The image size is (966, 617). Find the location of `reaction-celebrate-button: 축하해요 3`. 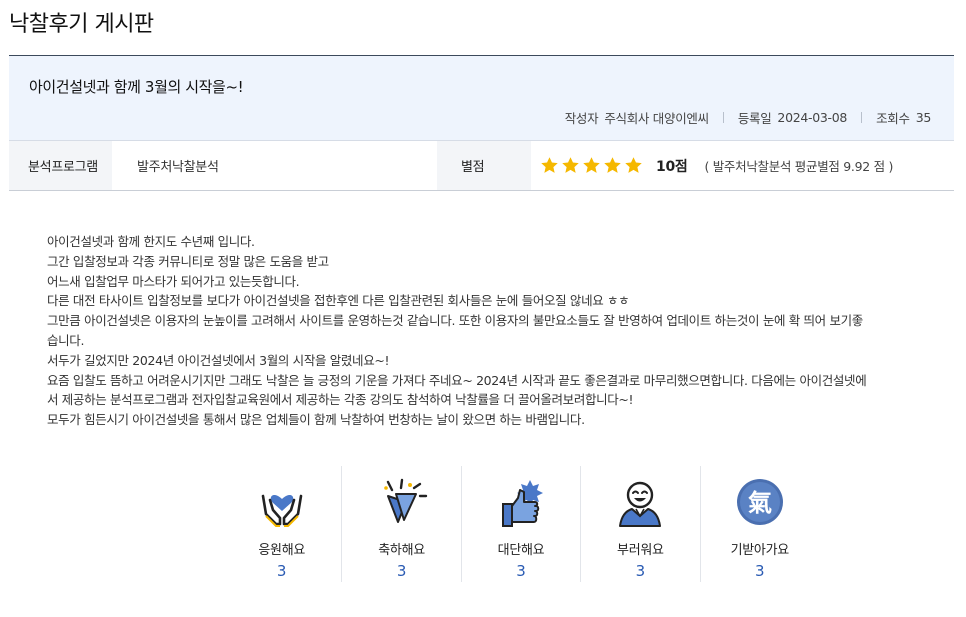

reaction-celebrate-button: 축하해요 3 is located at coordinates (400, 524).